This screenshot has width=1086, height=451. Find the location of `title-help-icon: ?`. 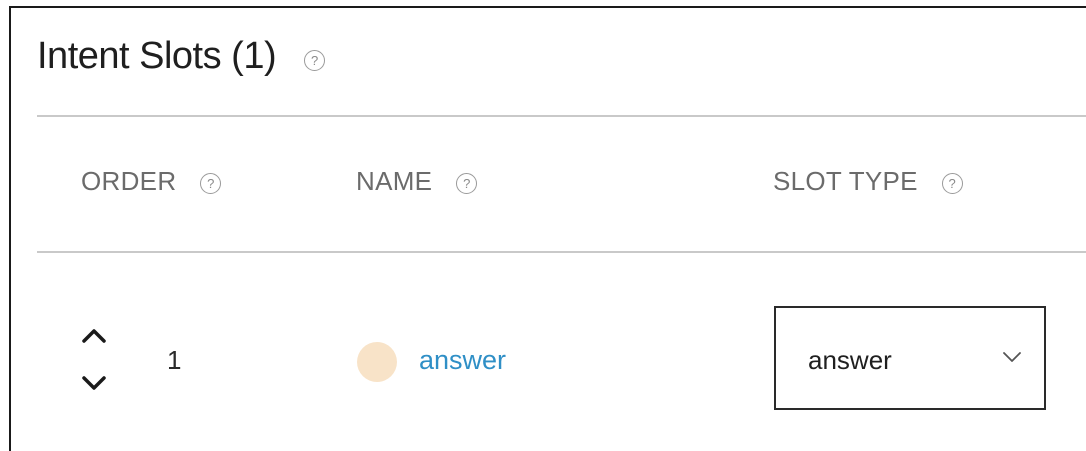

title-help-icon: ? is located at coordinates (315, 60).